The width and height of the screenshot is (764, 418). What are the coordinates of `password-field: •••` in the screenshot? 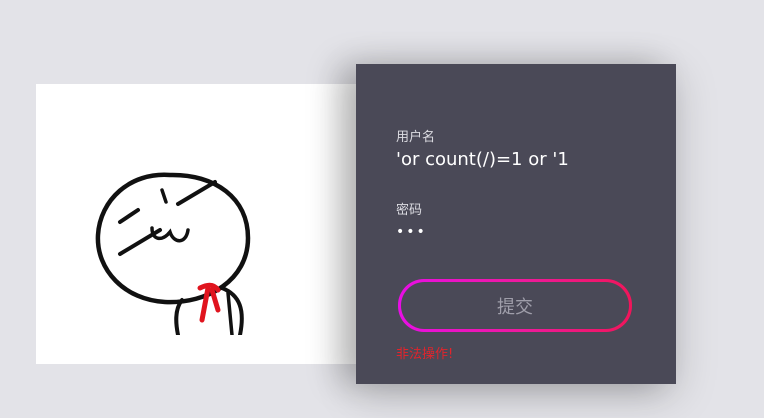 It's located at (411, 232).